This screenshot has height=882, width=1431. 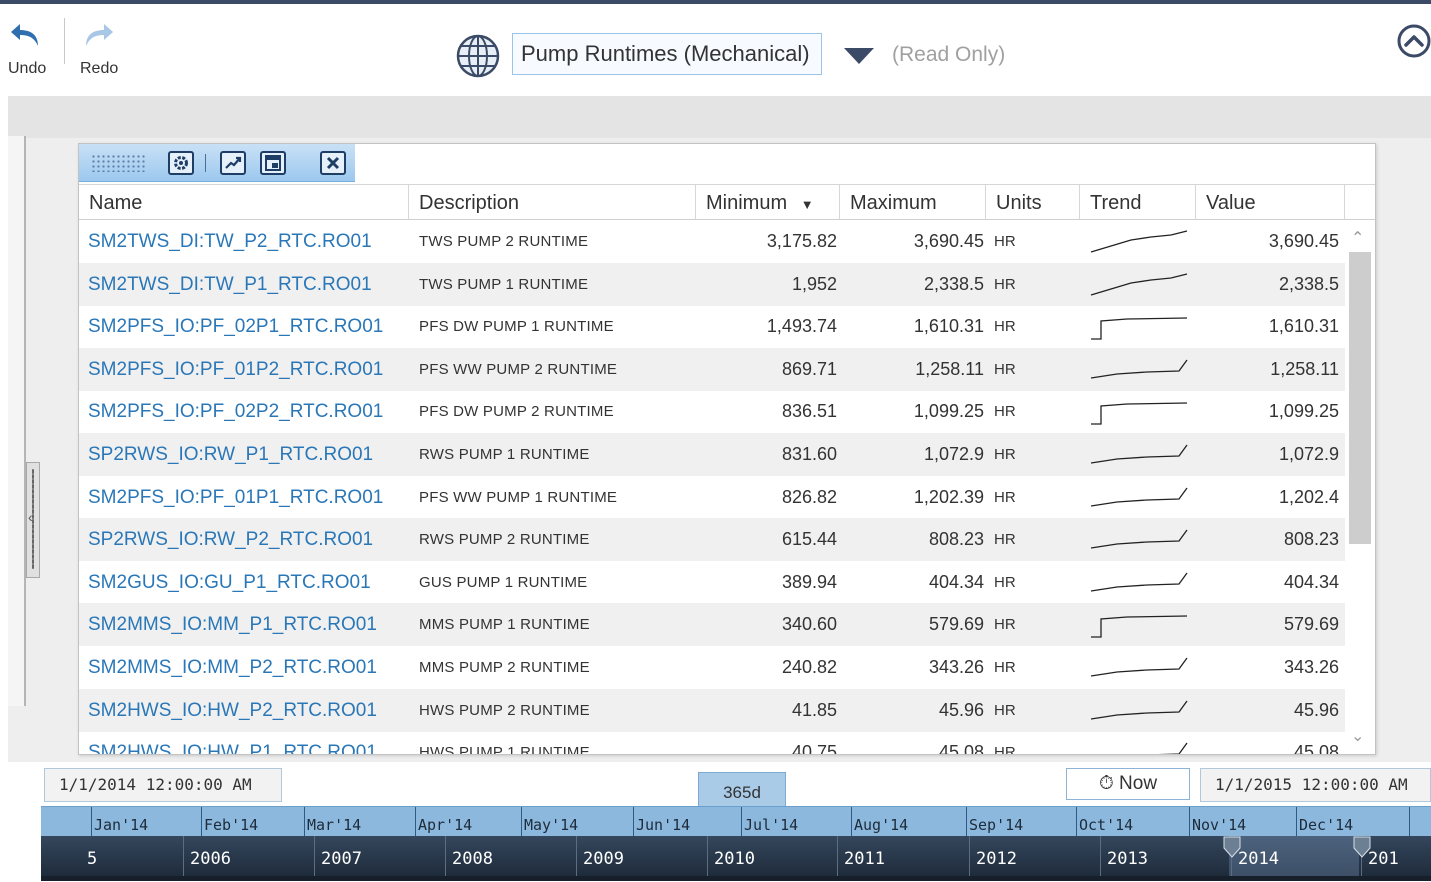 I want to click on column-header-name: Name, so click(x=244, y=202).